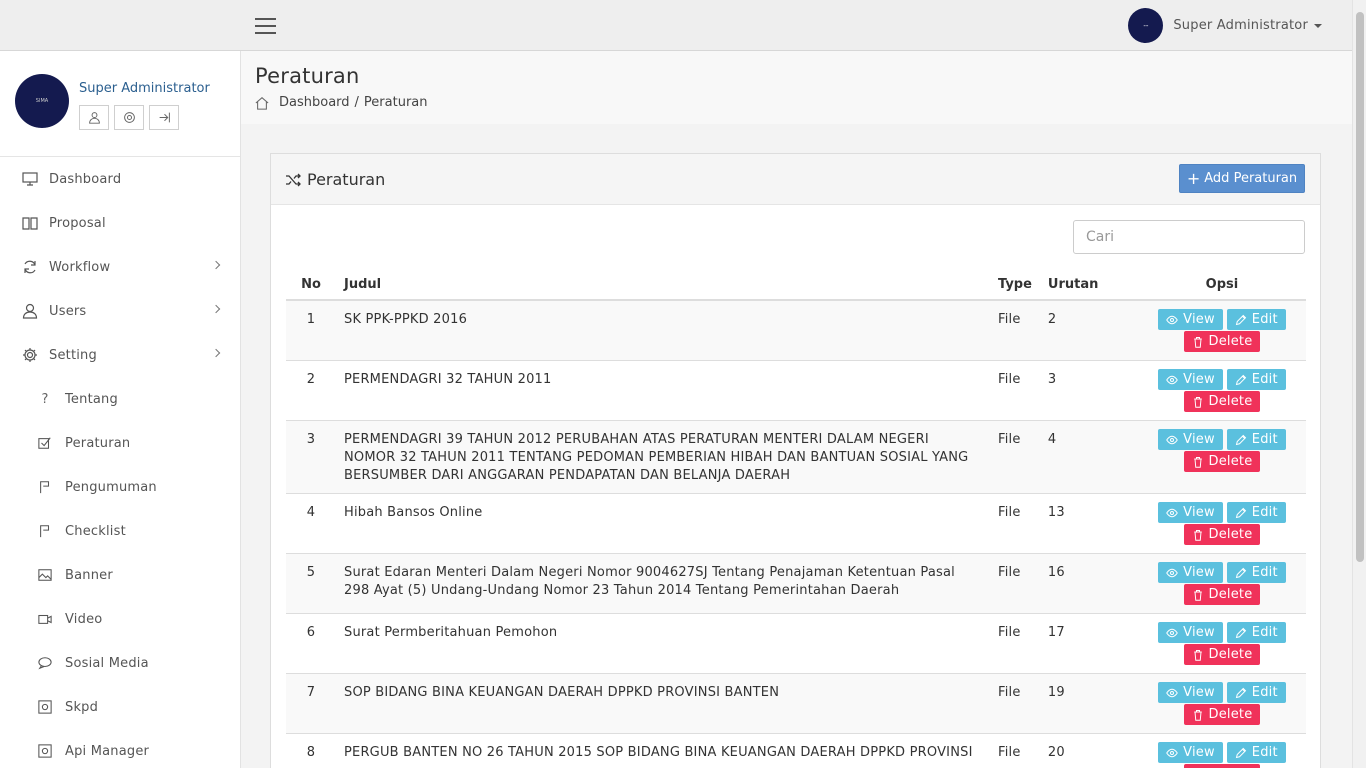 The image size is (1366, 768). Describe the element at coordinates (314, 102) in the screenshot. I see `breadcrumb-dashboard: Dashboard` at that location.